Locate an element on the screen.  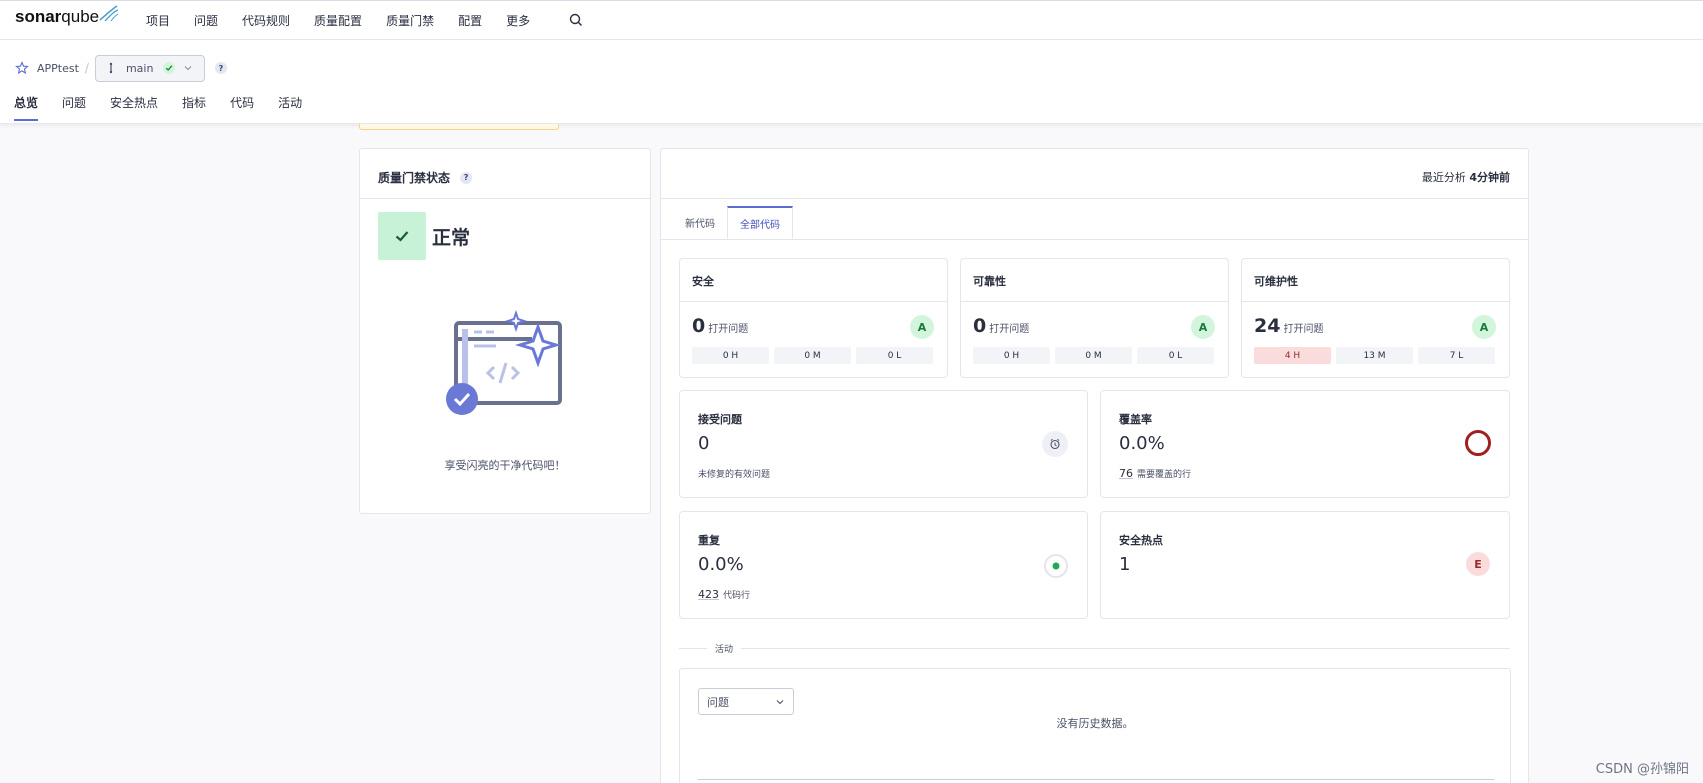
reliability-rating-badge: A is located at coordinates (1203, 327).